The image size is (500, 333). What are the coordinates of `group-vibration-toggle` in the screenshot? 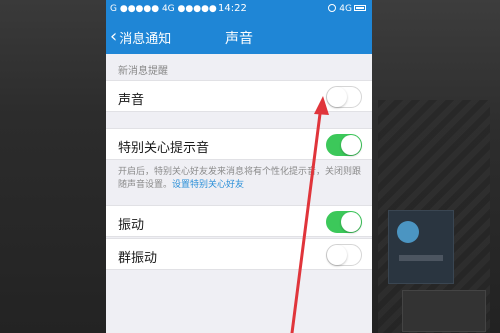 It's located at (344, 255).